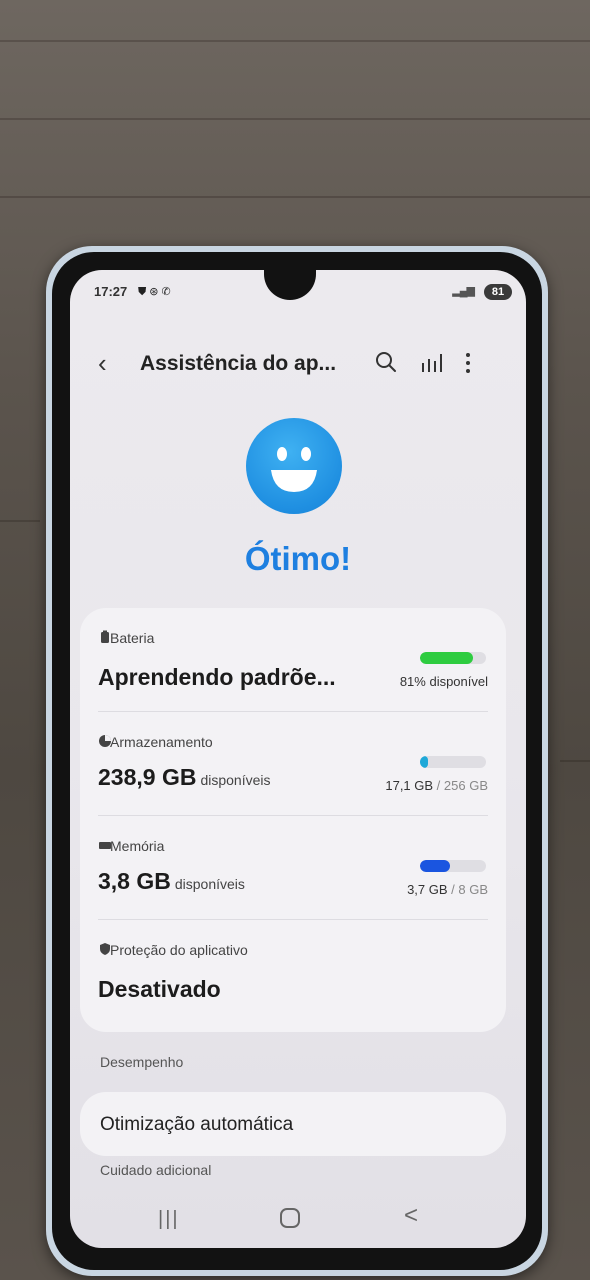  I want to click on smiley-face-icon, so click(294, 466).